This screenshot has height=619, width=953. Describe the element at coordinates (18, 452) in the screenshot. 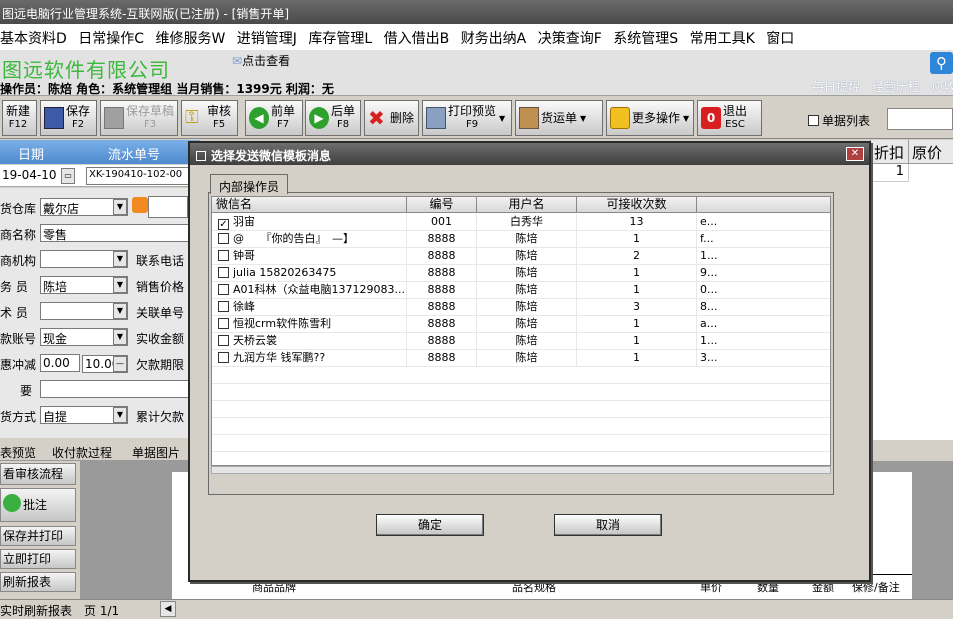

I see `tab-report-preview: 表预览` at that location.